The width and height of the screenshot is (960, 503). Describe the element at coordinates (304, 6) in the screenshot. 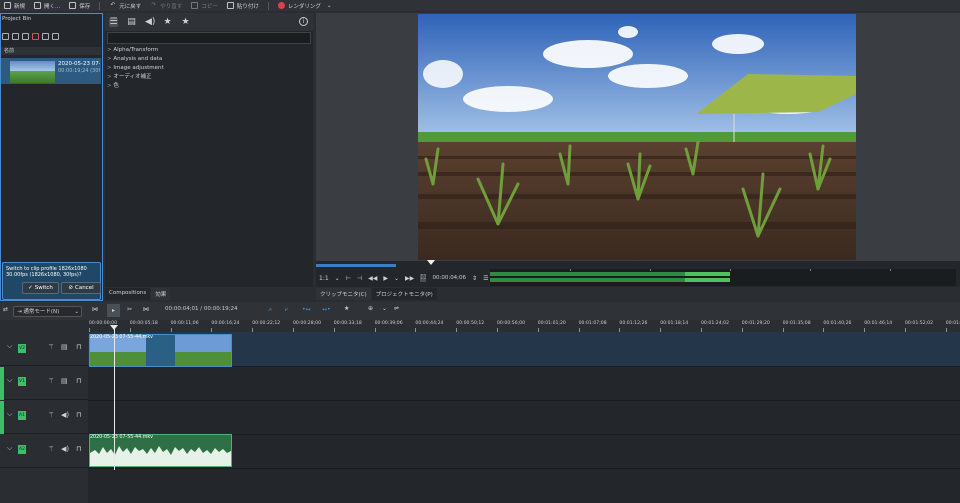

I see `render-button: レンダリング ⌄` at that location.